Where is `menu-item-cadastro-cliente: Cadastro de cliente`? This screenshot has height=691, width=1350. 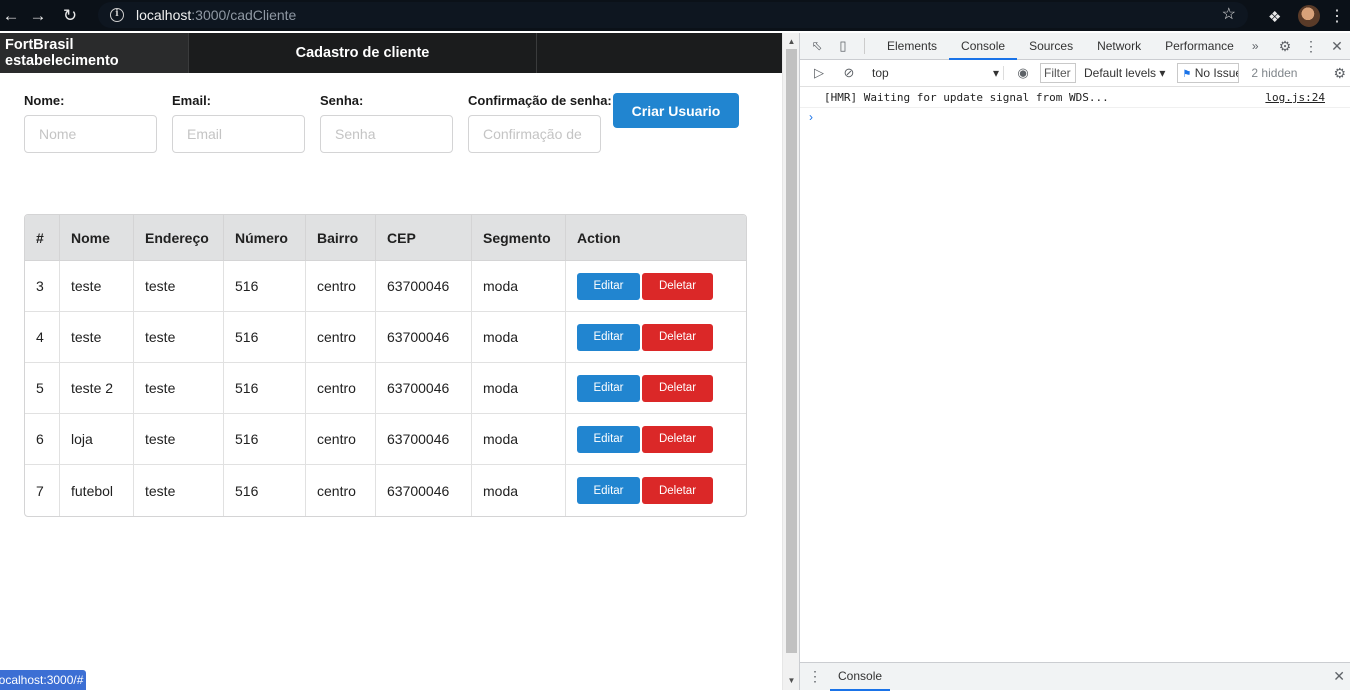 menu-item-cadastro-cliente: Cadastro de cliente is located at coordinates (363, 53).